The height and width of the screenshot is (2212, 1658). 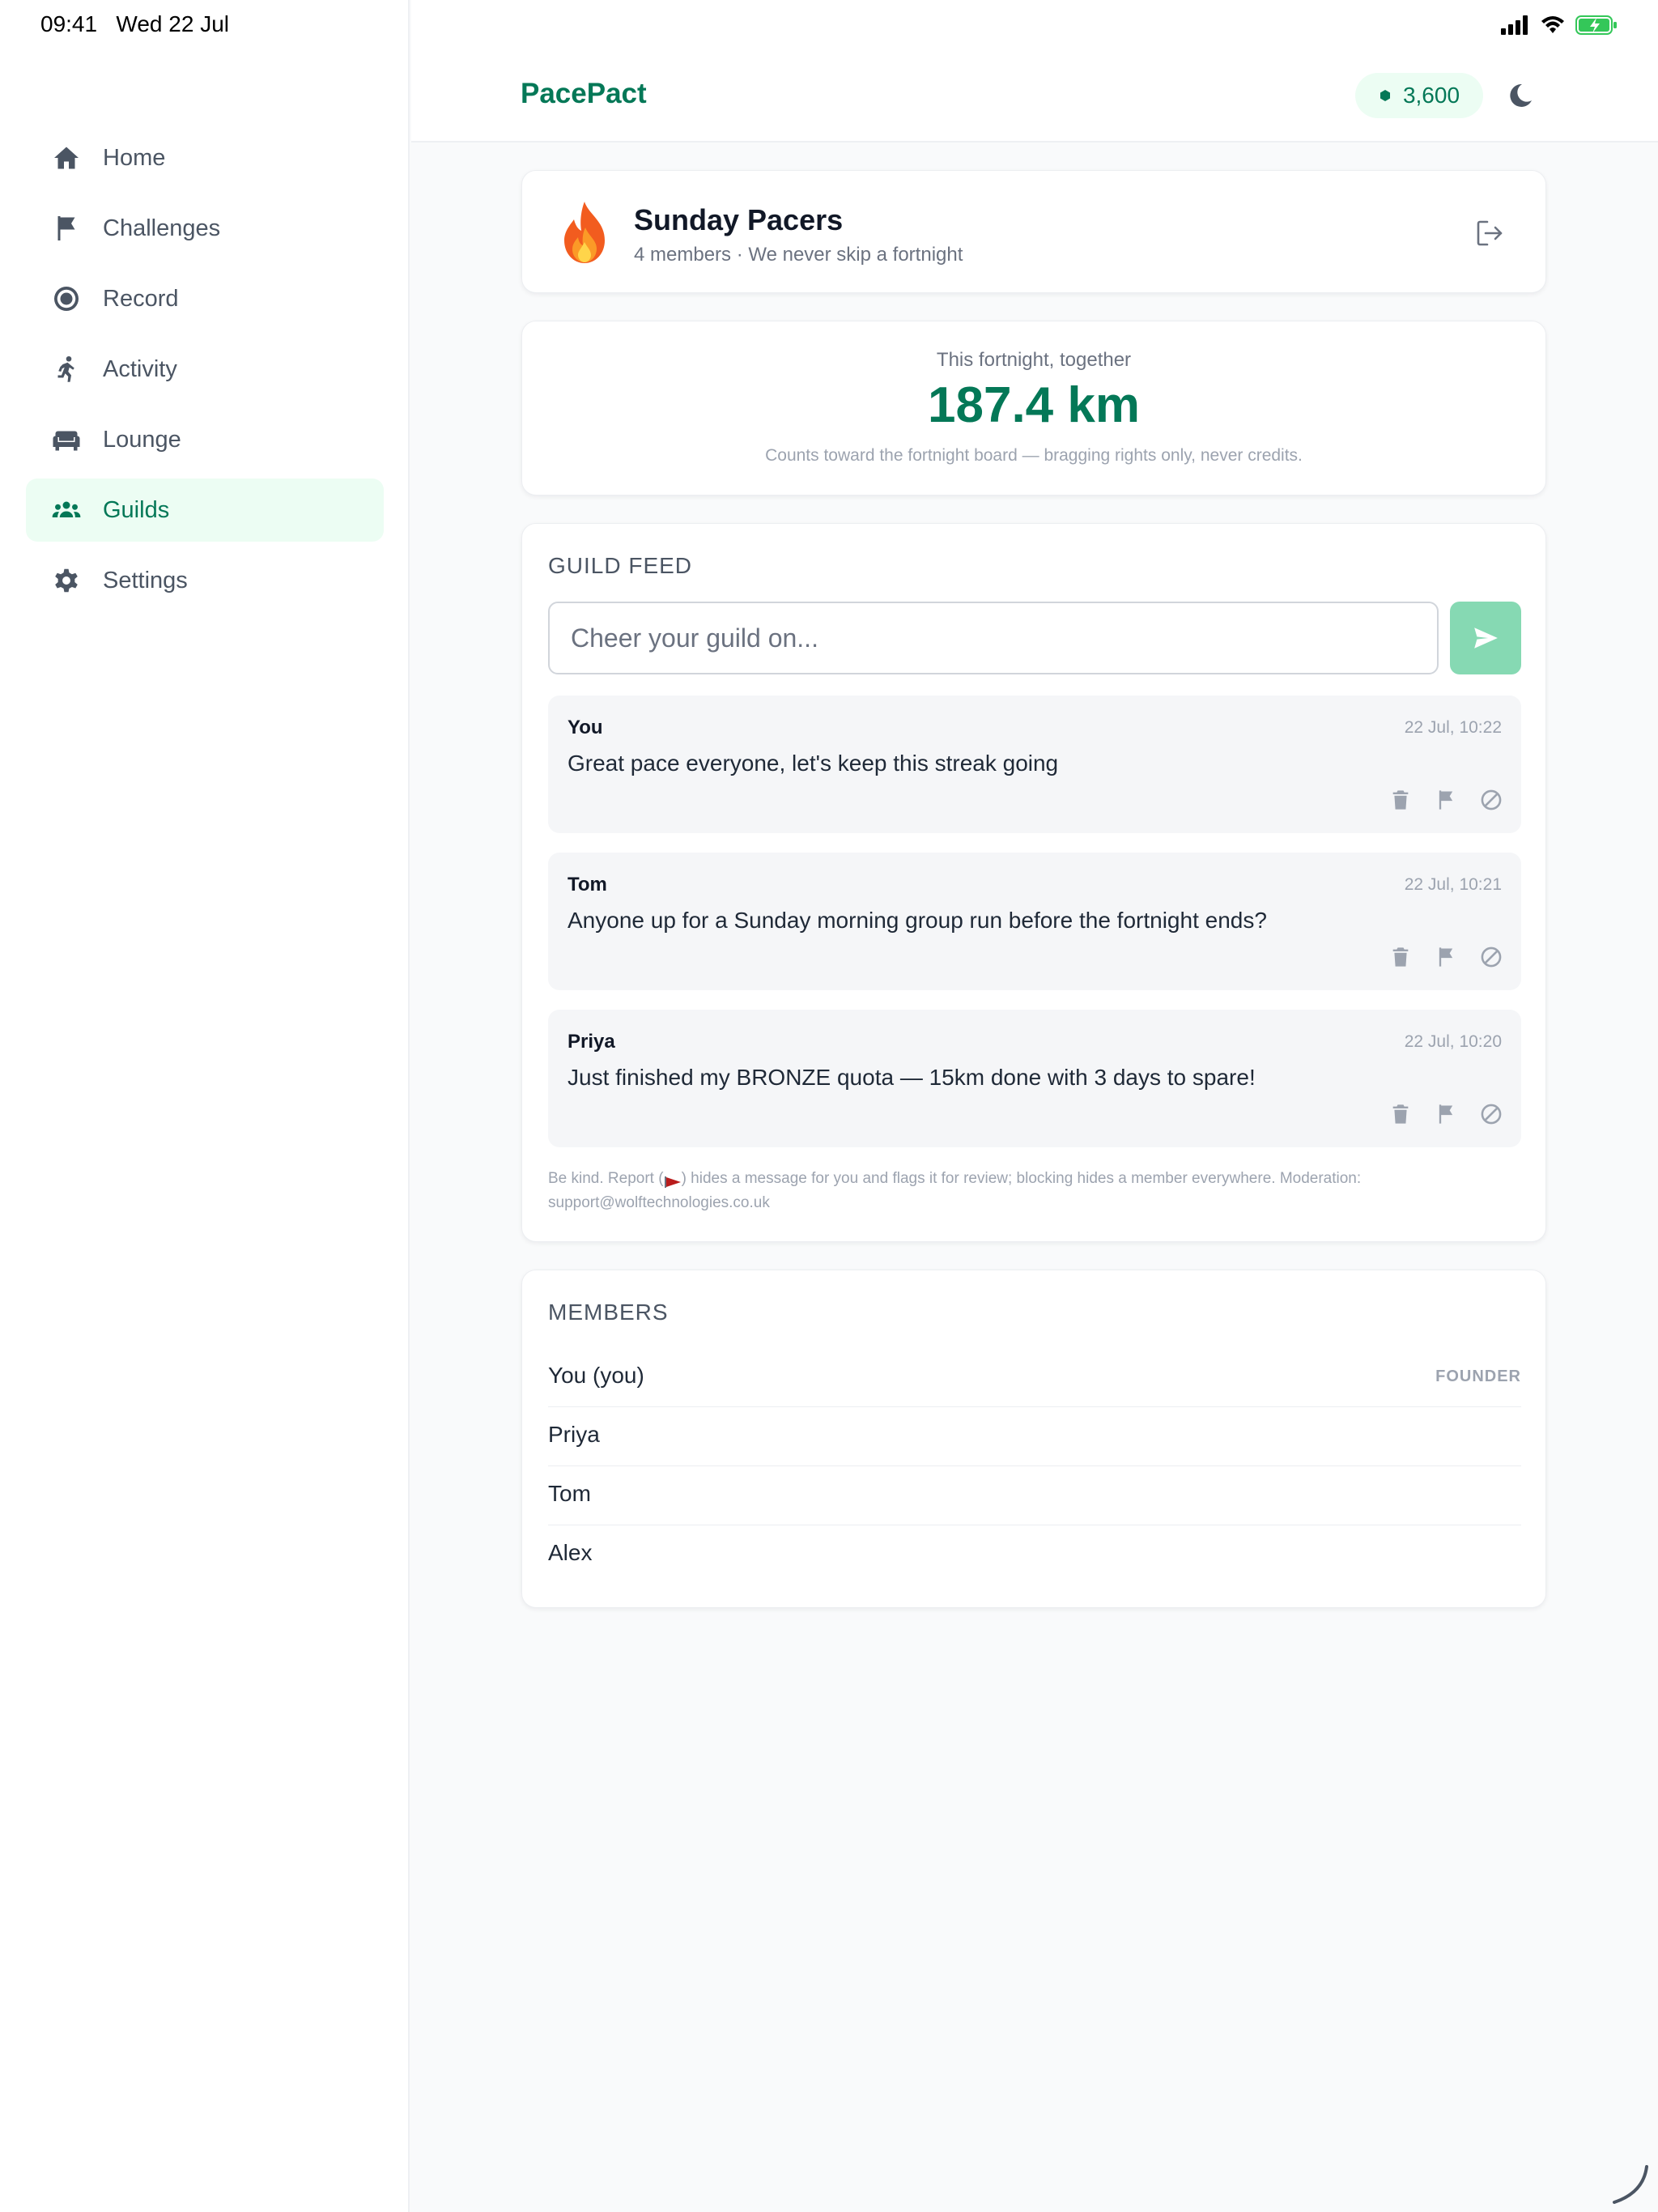 I want to click on sidebar-item-record: Record, so click(x=205, y=299).